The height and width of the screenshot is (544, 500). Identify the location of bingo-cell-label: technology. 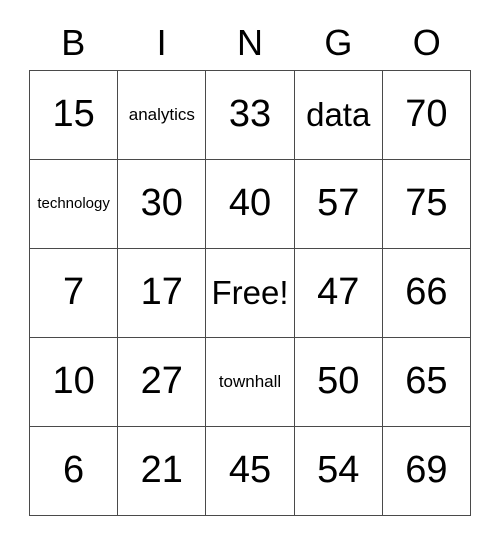
(73, 204).